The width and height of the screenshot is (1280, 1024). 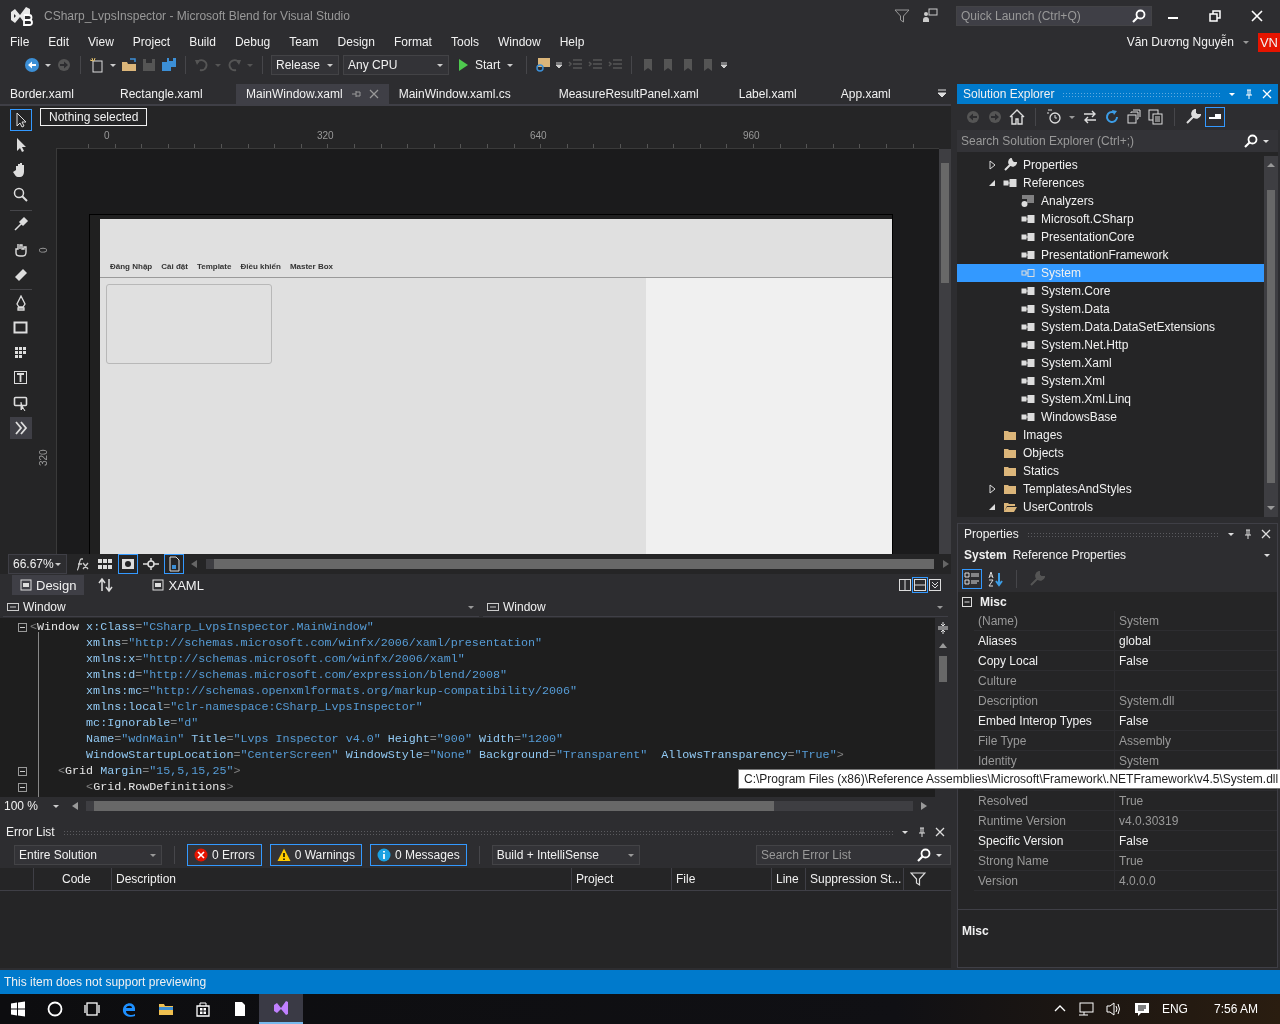 What do you see at coordinates (32, 805) in the screenshot?
I see `zoom-dropdown: 100 %` at bounding box center [32, 805].